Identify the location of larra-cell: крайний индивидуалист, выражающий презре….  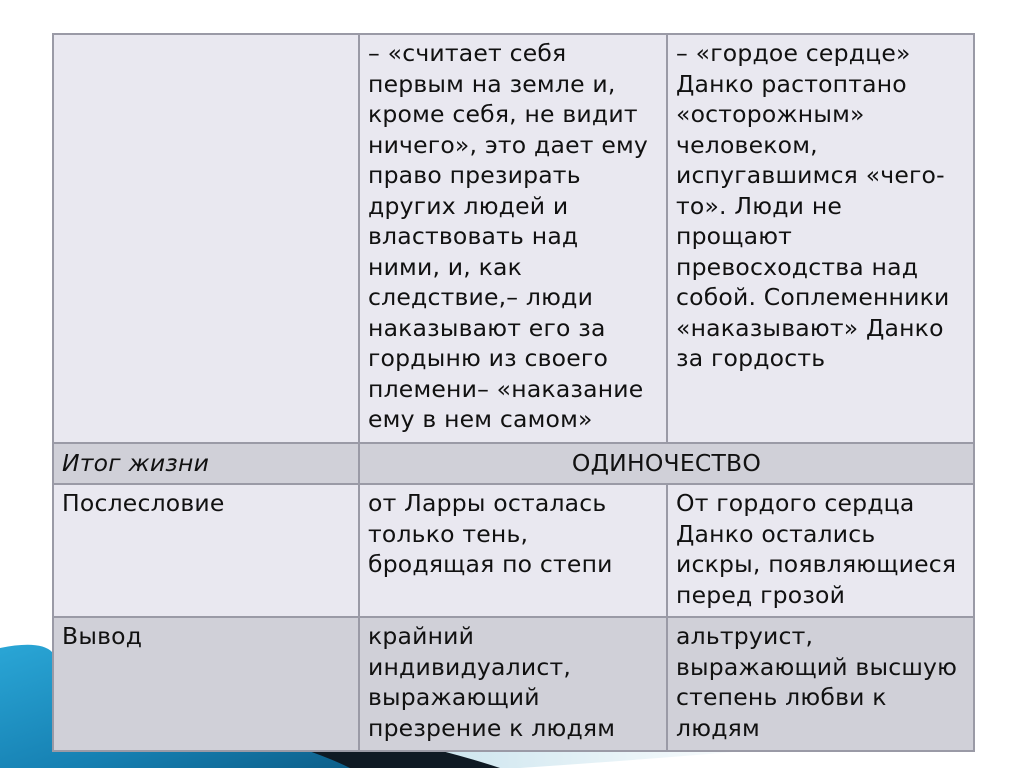
(513, 684).